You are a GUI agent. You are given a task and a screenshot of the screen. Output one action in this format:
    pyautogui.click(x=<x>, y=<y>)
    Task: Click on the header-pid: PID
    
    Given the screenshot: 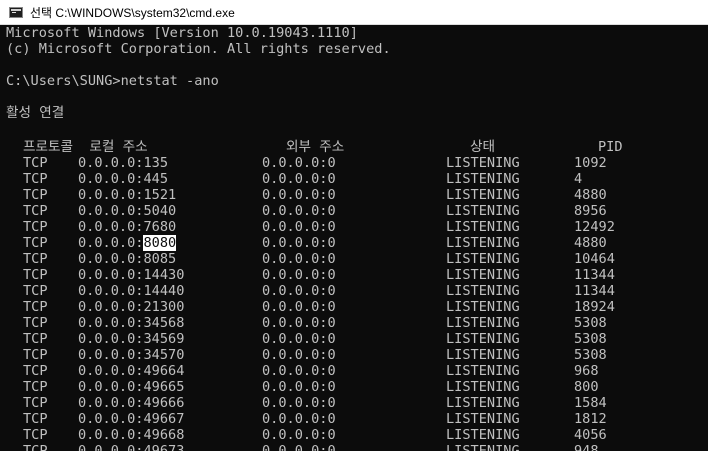 What is the action you would take?
    pyautogui.click(x=610, y=147)
    